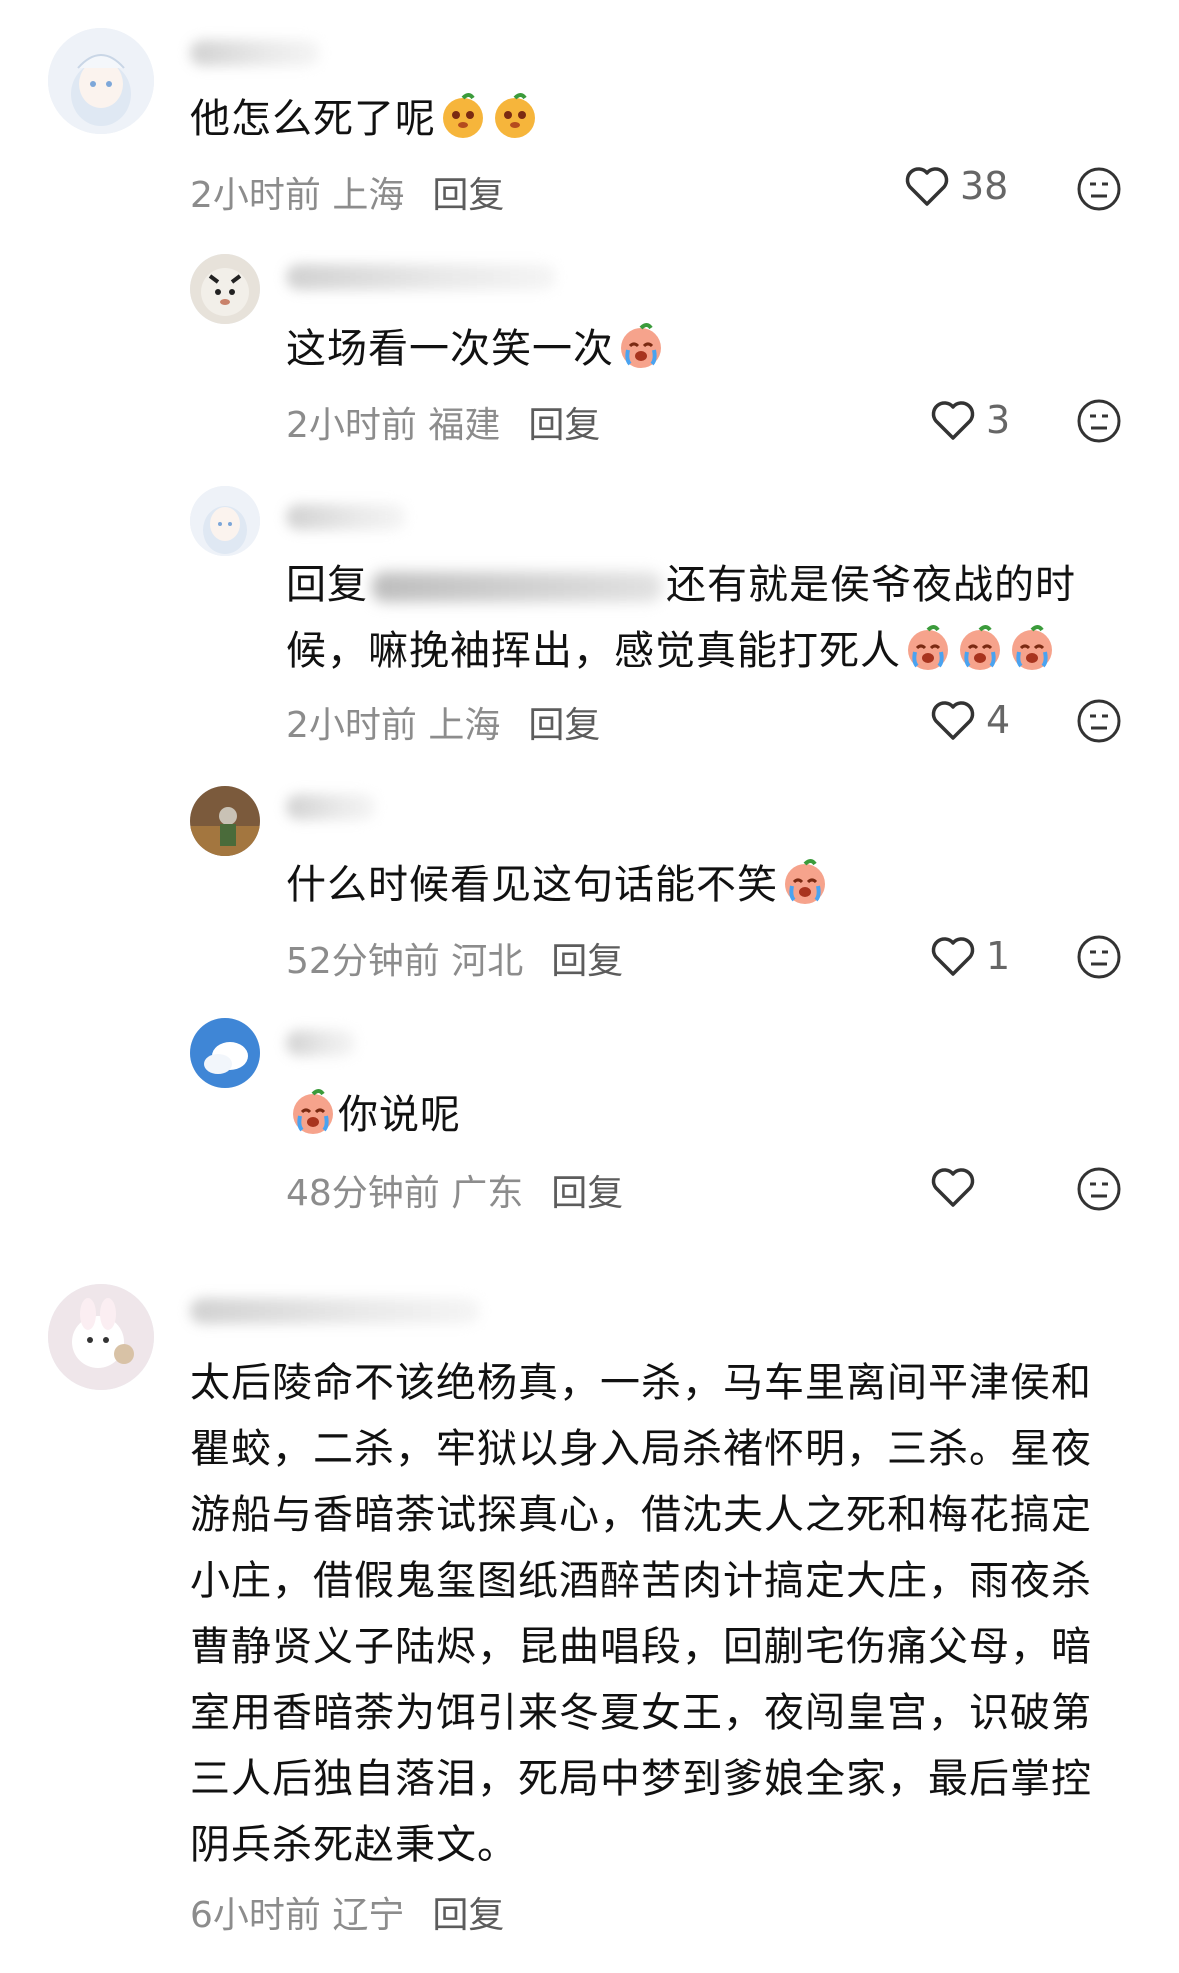 Image resolution: width=1179 pixels, height=1973 pixels. I want to click on comment-text: 这场看一次笑一次, so click(476, 349).